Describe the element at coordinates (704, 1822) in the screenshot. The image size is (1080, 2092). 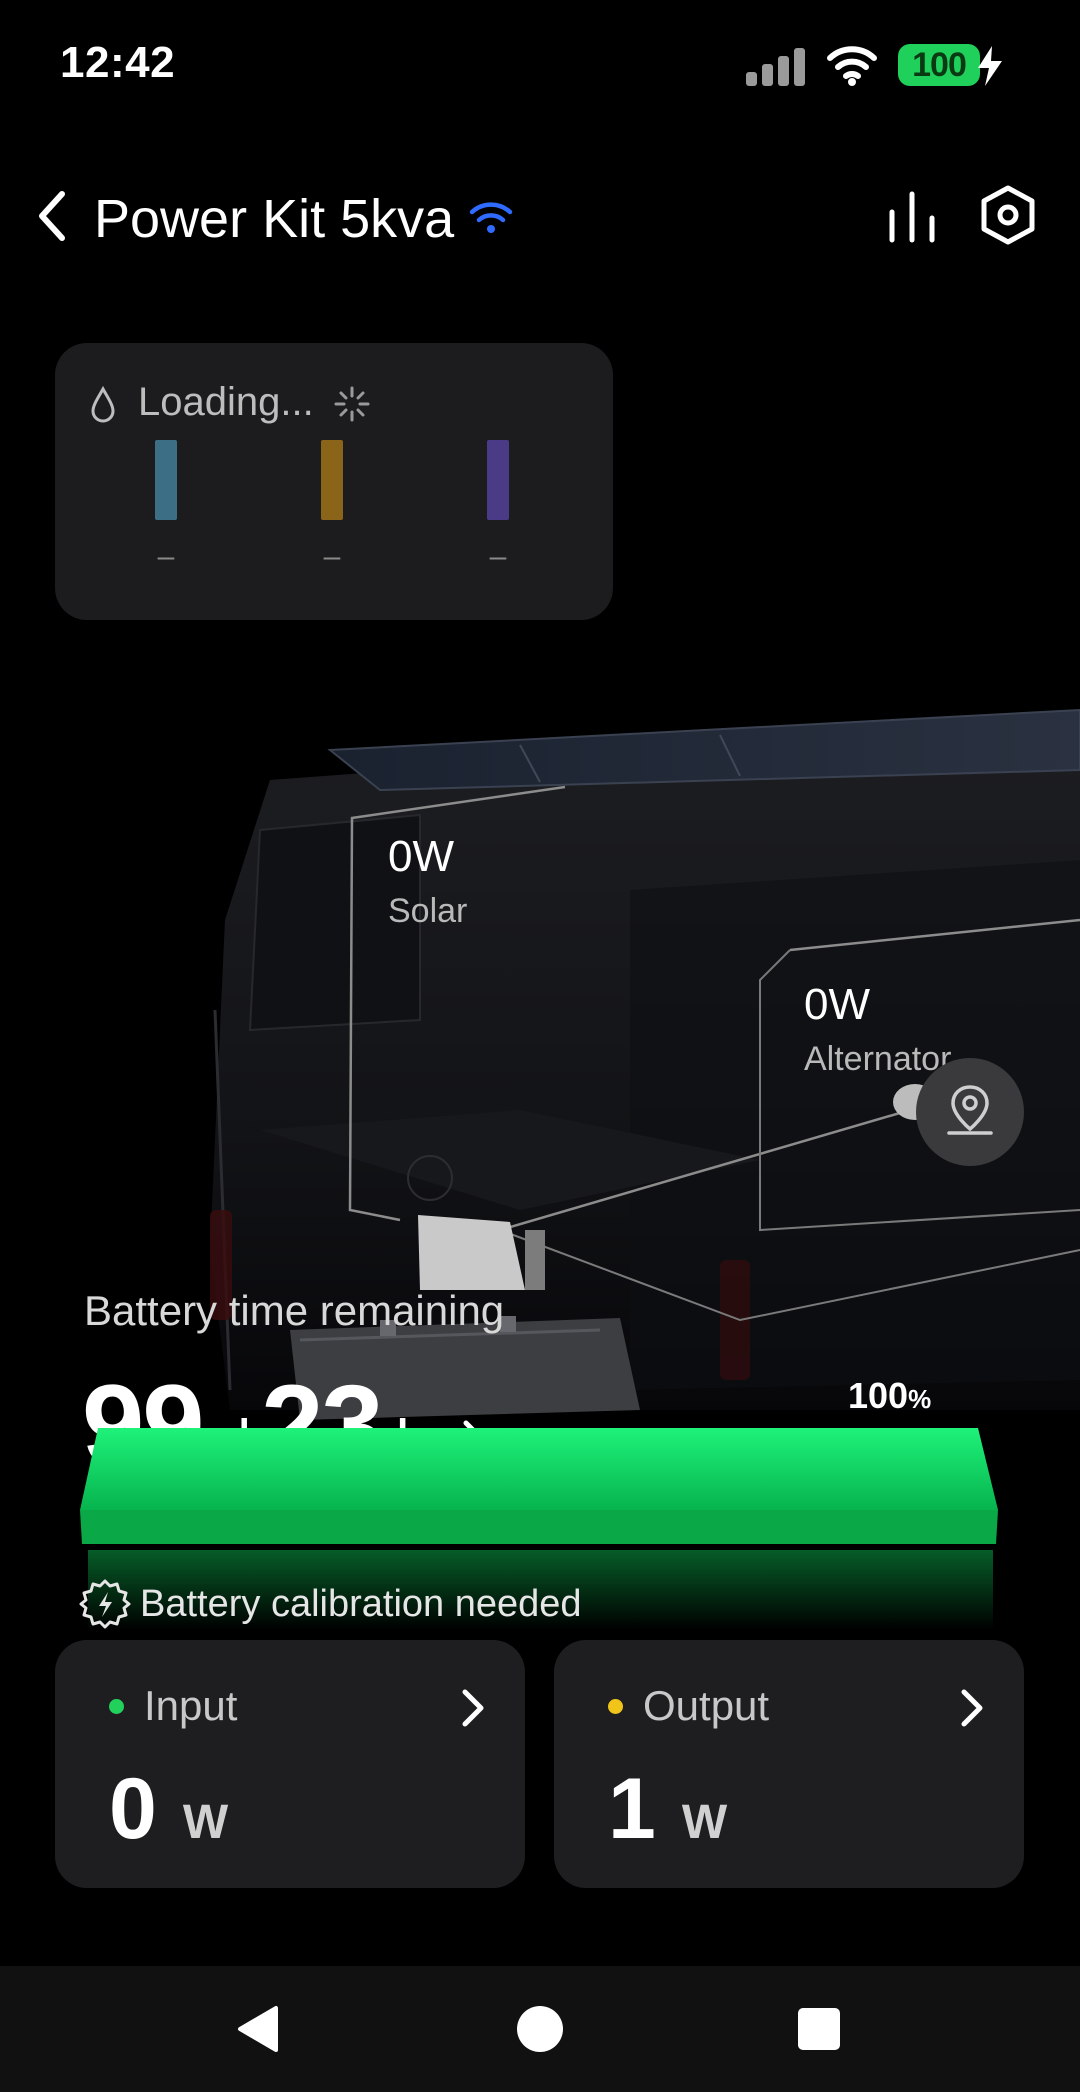
I see `output-unit: W` at that location.